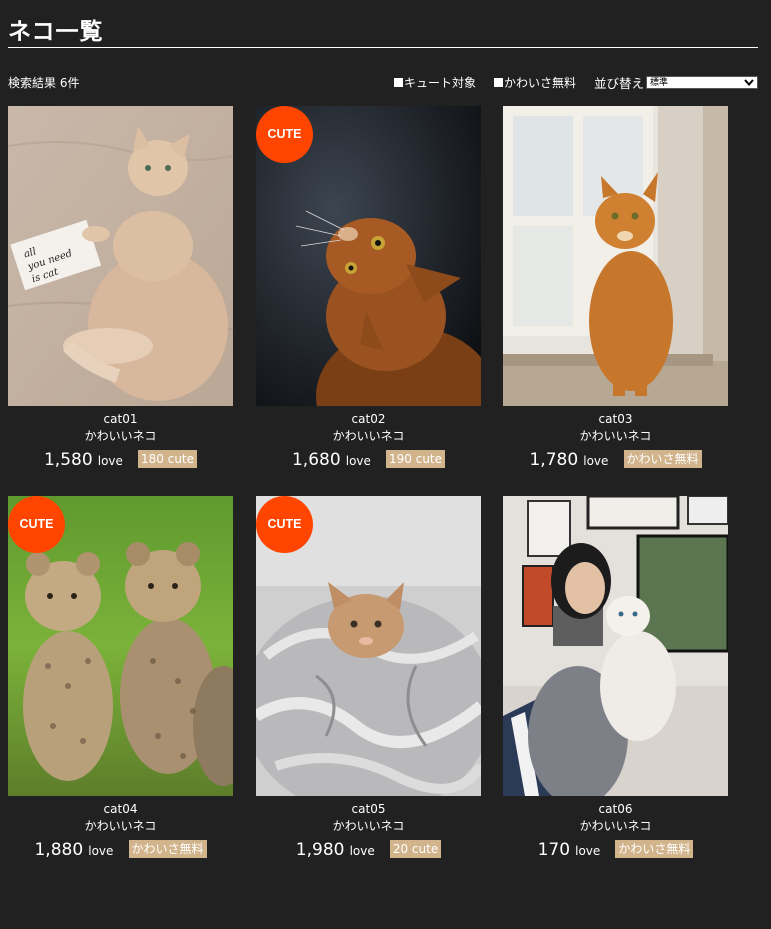 Image resolution: width=771 pixels, height=929 pixels. I want to click on cat-card: CUTE cat02 かわいいネコ 1,680 love 190 cute, so click(368, 288).